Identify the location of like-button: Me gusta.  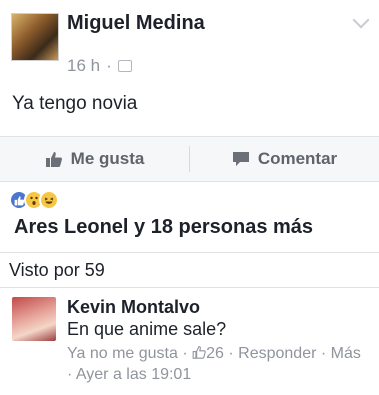
(94, 159).